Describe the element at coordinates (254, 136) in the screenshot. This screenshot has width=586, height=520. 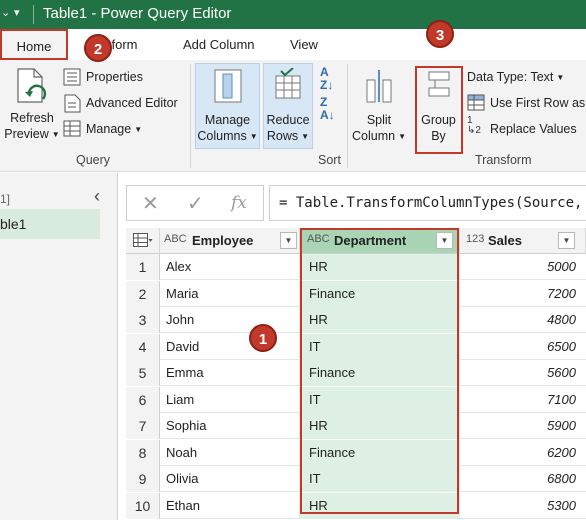
I see `manage-columns-caret-icon: ▼` at that location.